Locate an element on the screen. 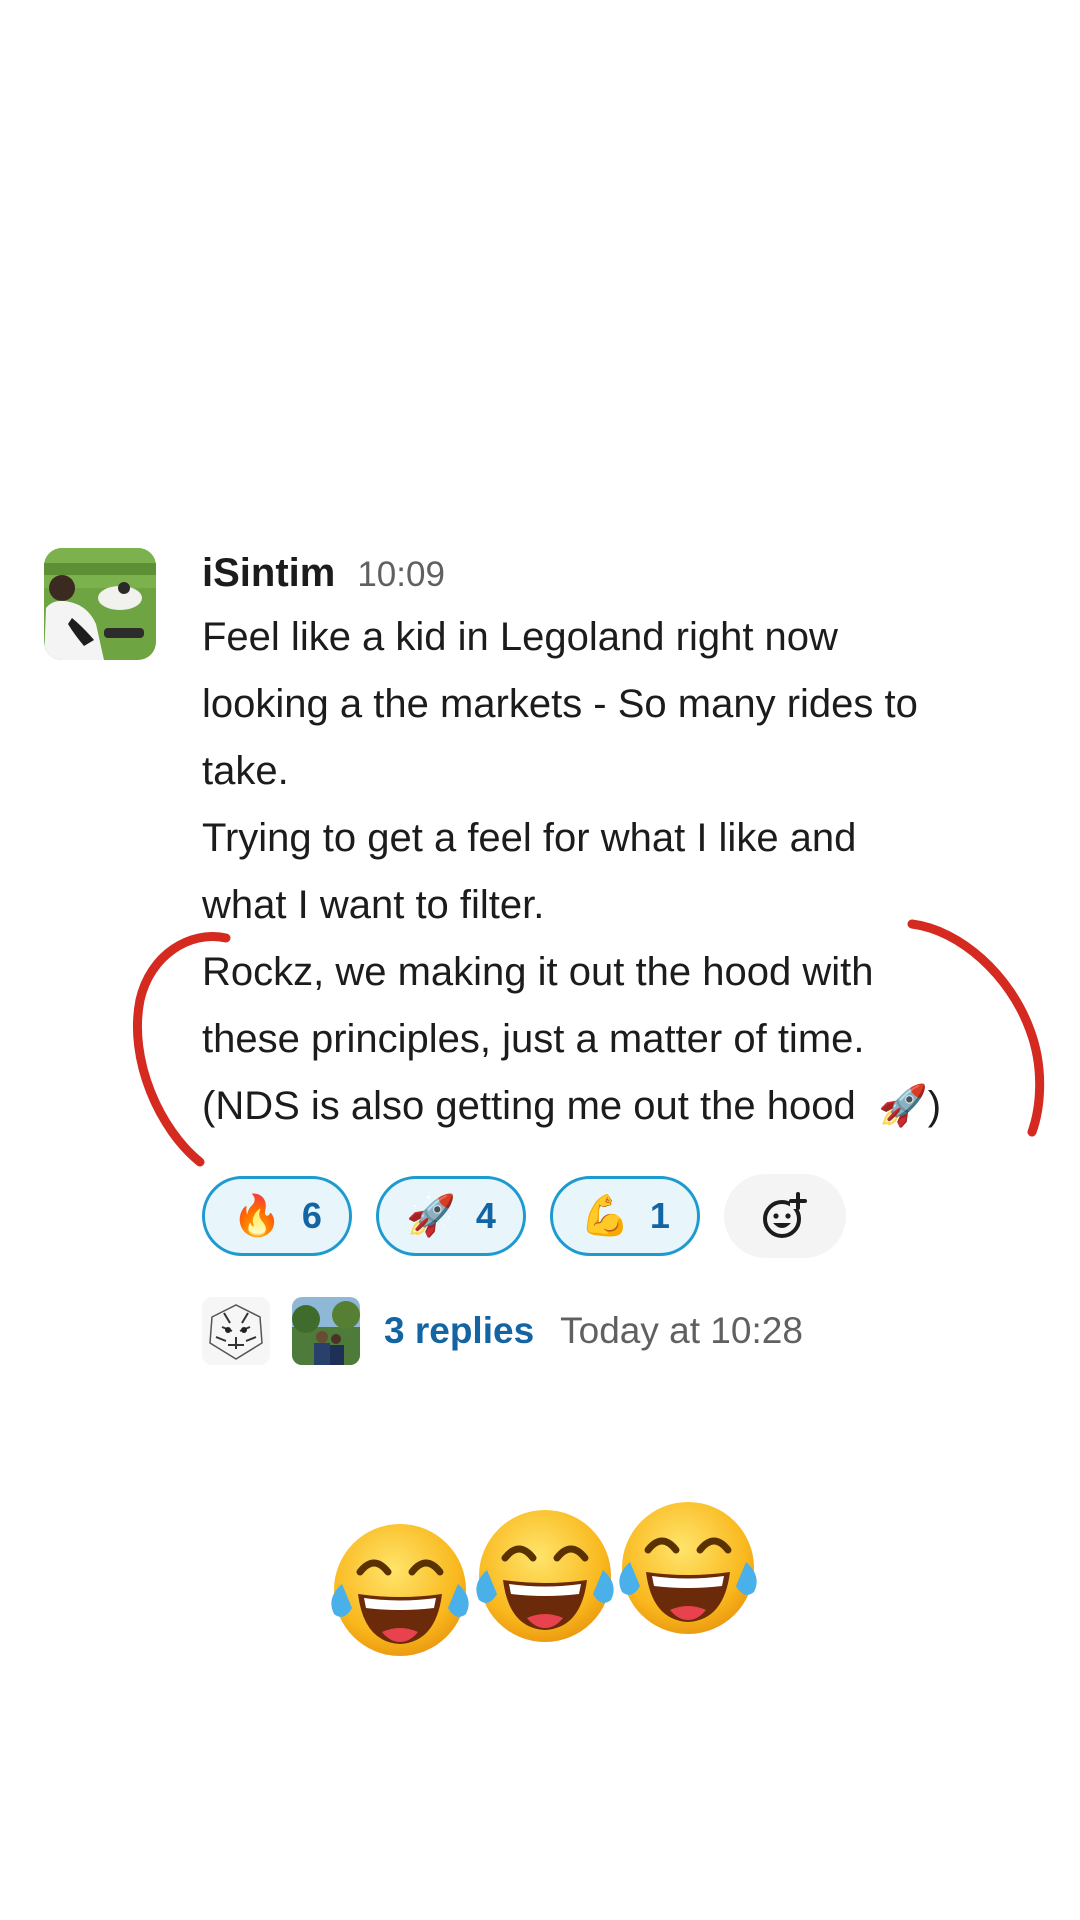  reaction-count: 1 is located at coordinates (659, 1215).